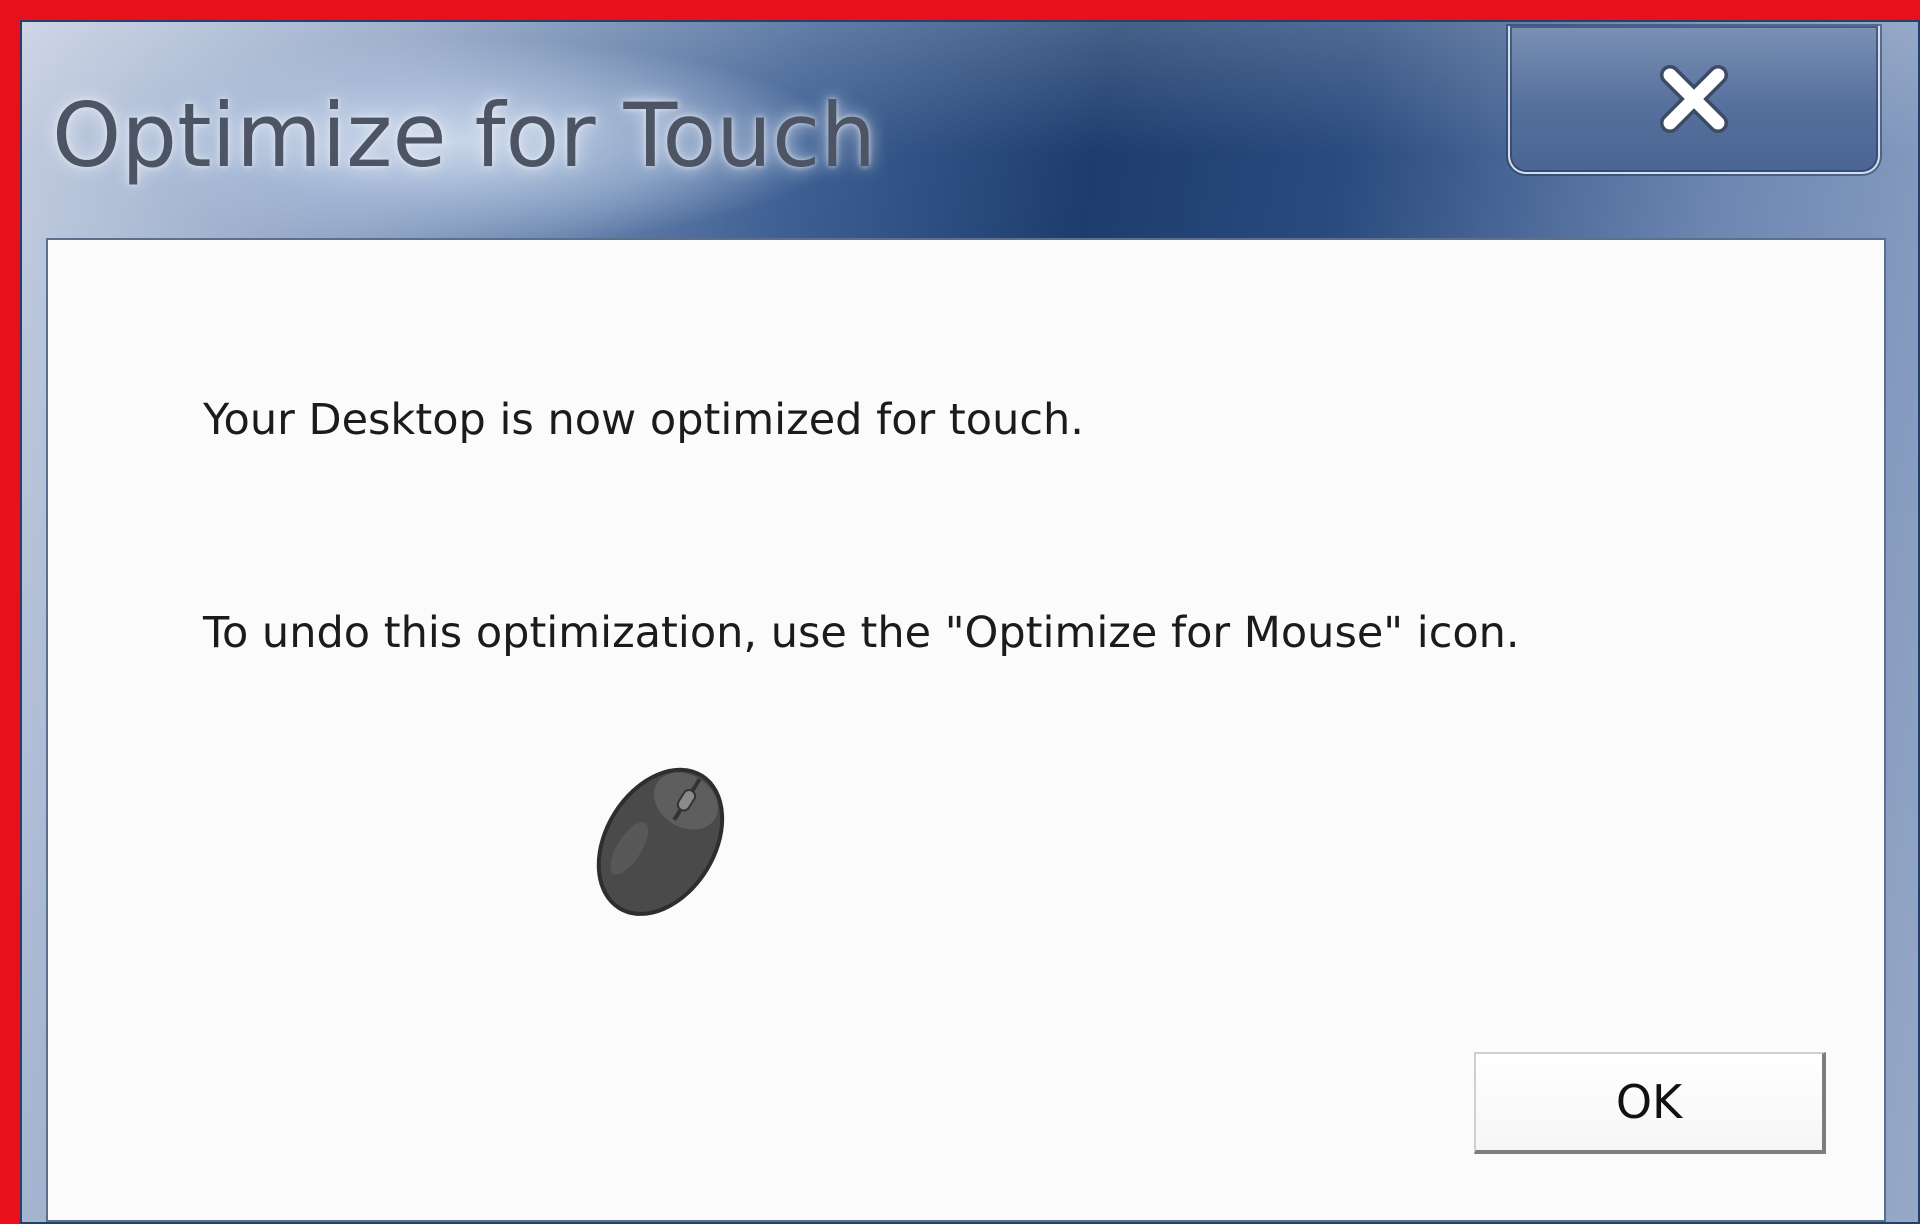 This screenshot has width=1920, height=1224. What do you see at coordinates (464, 135) in the screenshot?
I see `window-title: Optimize for Touch` at bounding box center [464, 135].